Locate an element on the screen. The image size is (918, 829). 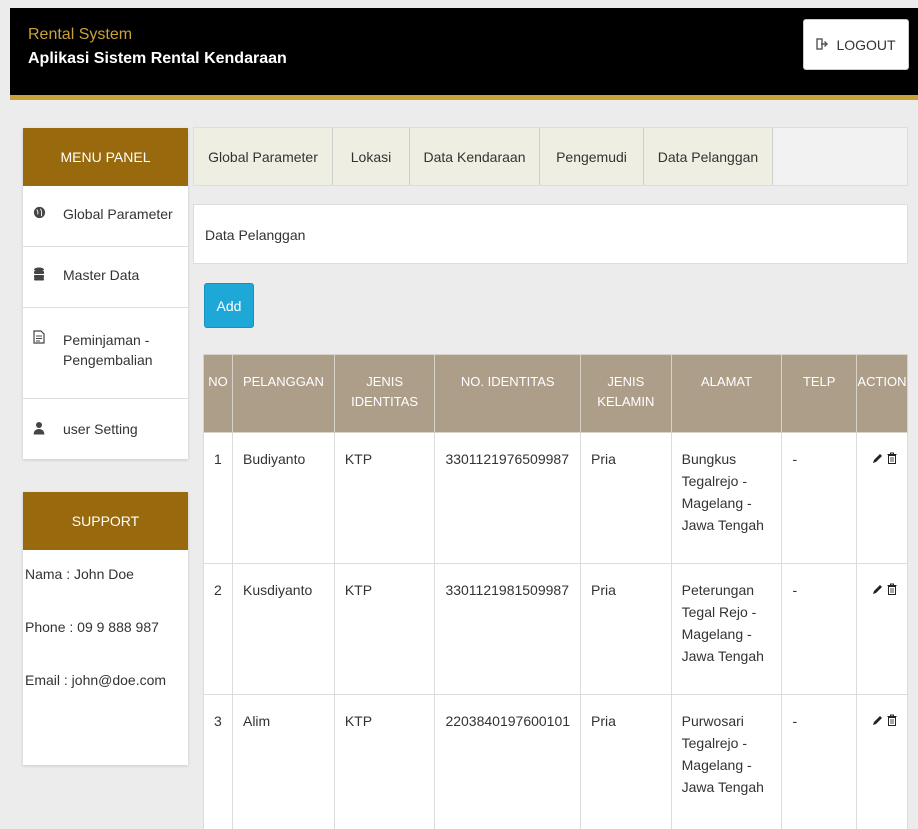
content-heading: Data Pelanggan is located at coordinates (550, 234).